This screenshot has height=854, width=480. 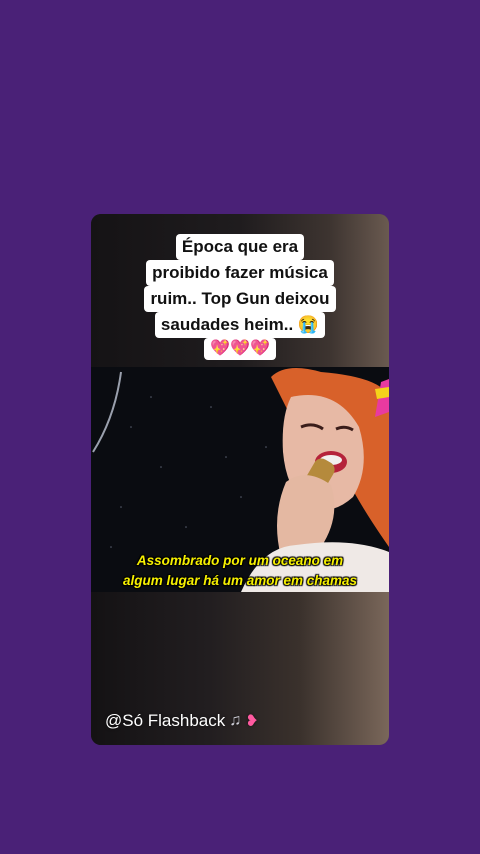 I want to click on caption-hearts: 💖 💖 💖, so click(x=240, y=349).